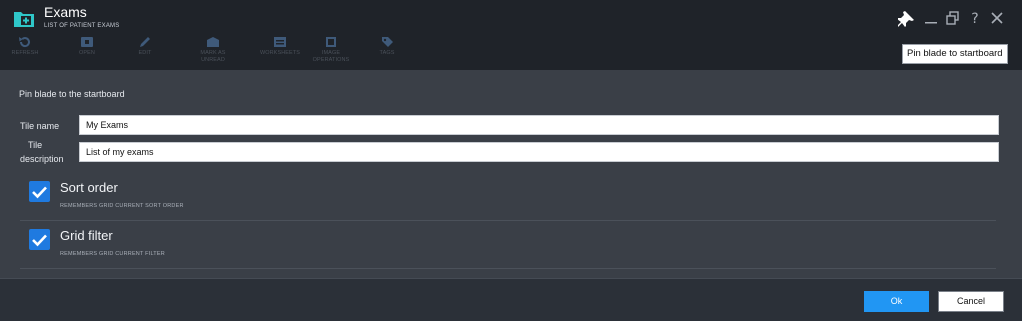  I want to click on image-operations-label: IMAGE OPERATIONS, so click(331, 56).